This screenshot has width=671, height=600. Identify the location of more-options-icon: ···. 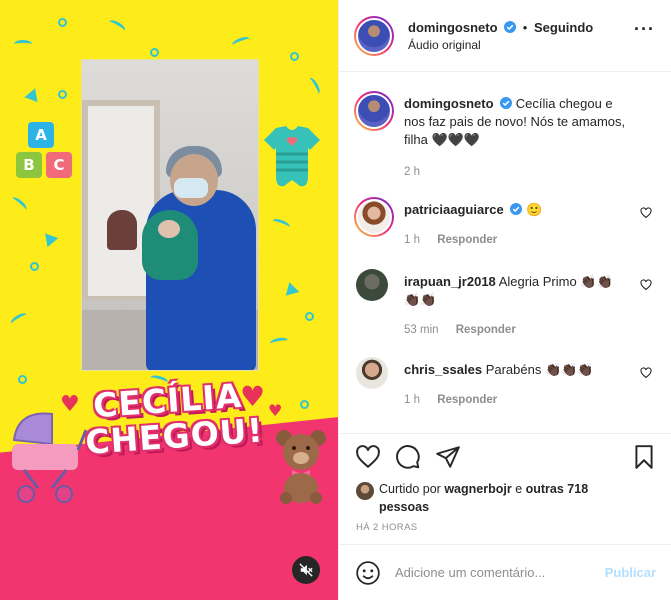
(644, 29).